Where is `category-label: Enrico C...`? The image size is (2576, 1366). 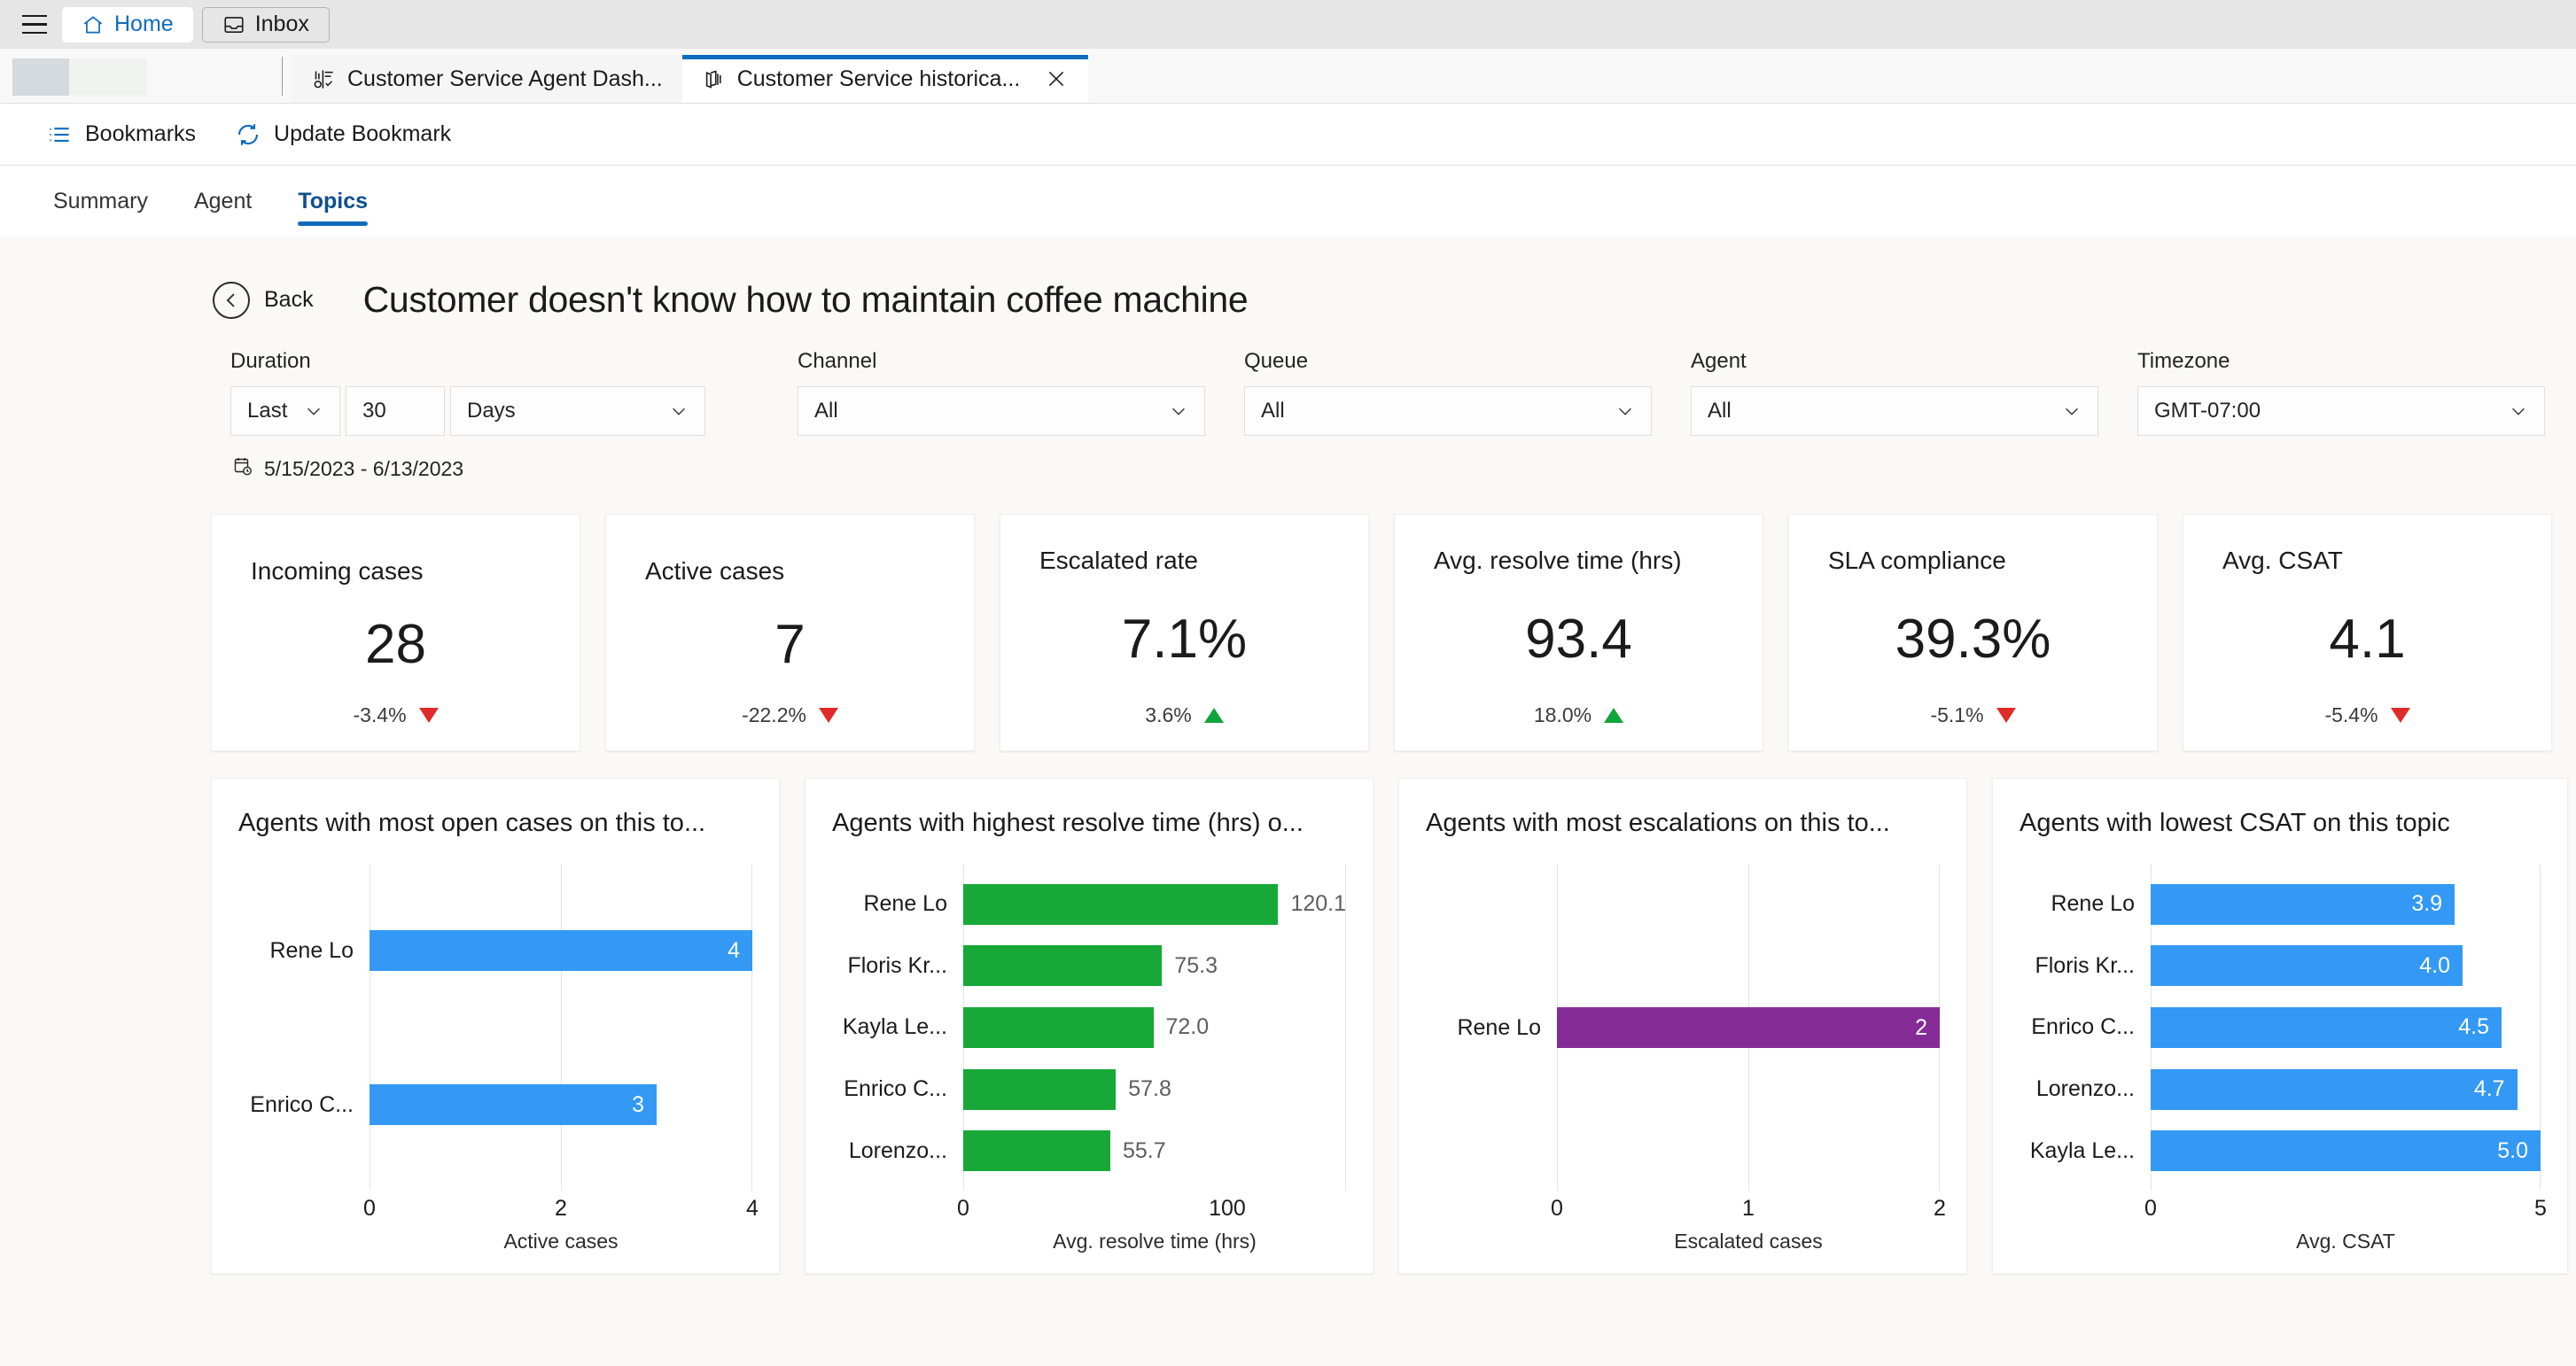 category-label: Enrico C... is located at coordinates (2083, 1027).